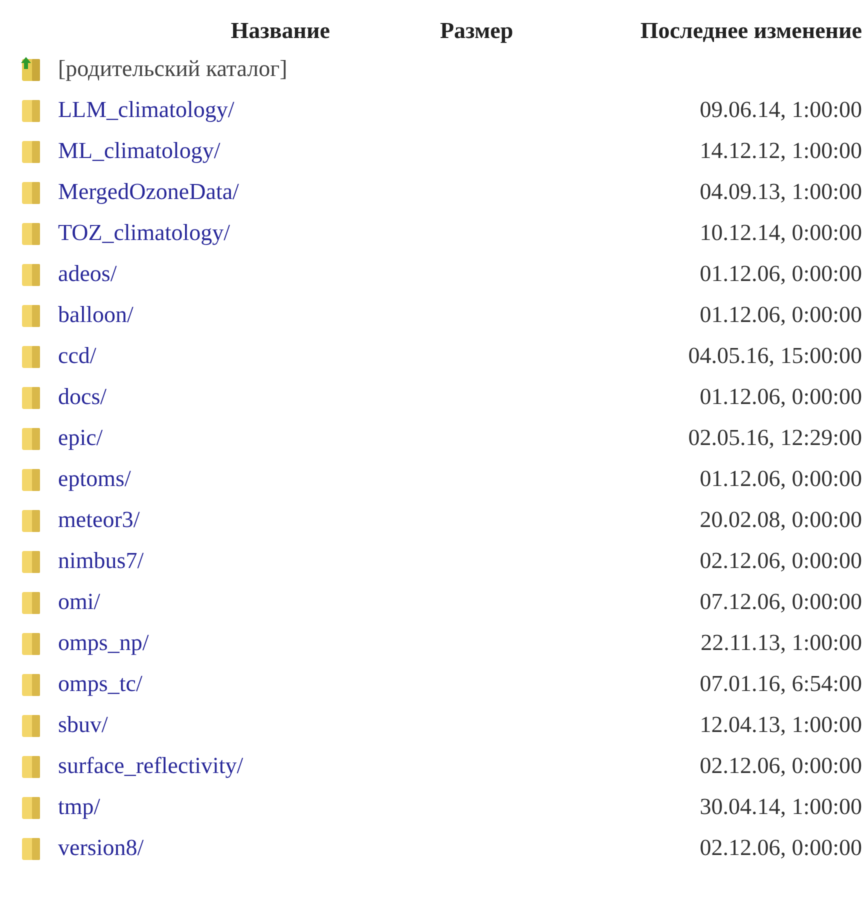 The height and width of the screenshot is (903, 865). I want to click on folder-link: balloon/, so click(96, 315).